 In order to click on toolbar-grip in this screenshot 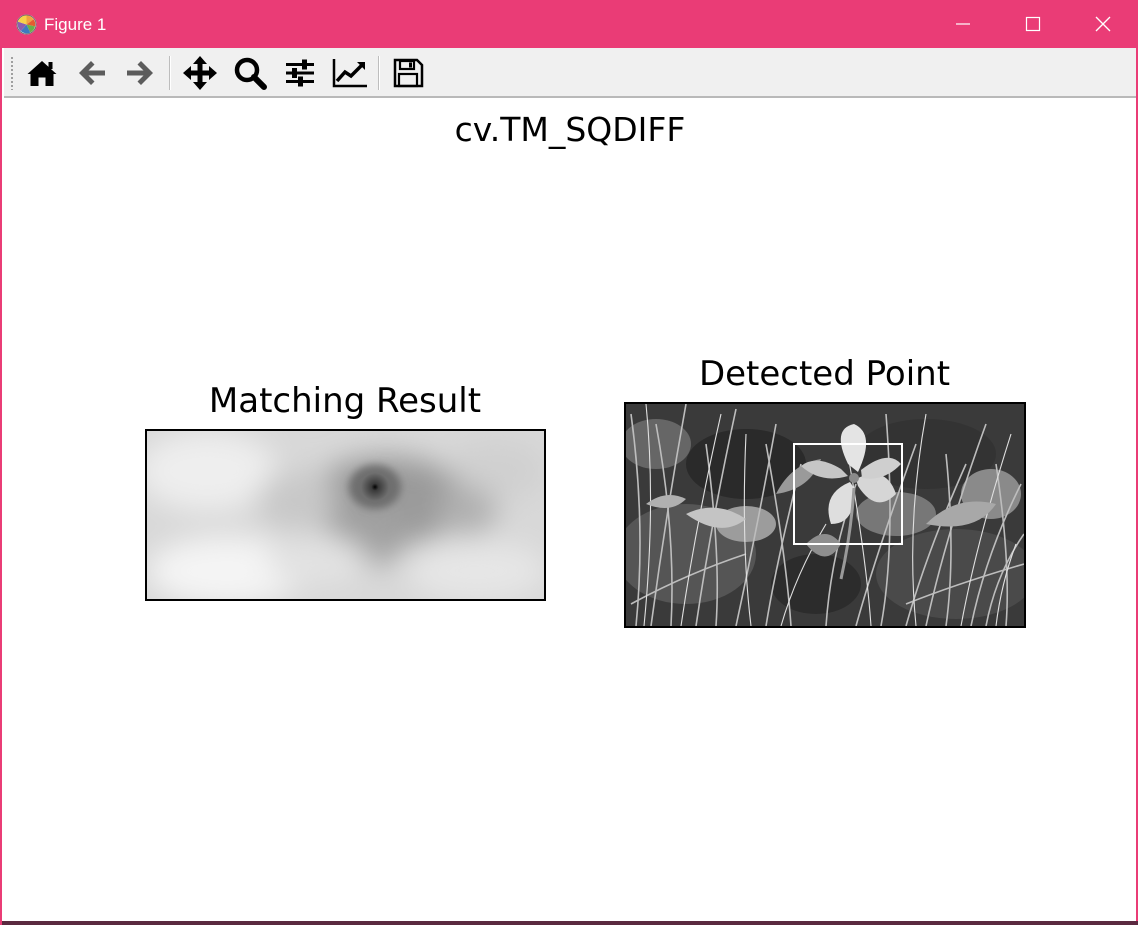, I will do `click(12, 73)`.